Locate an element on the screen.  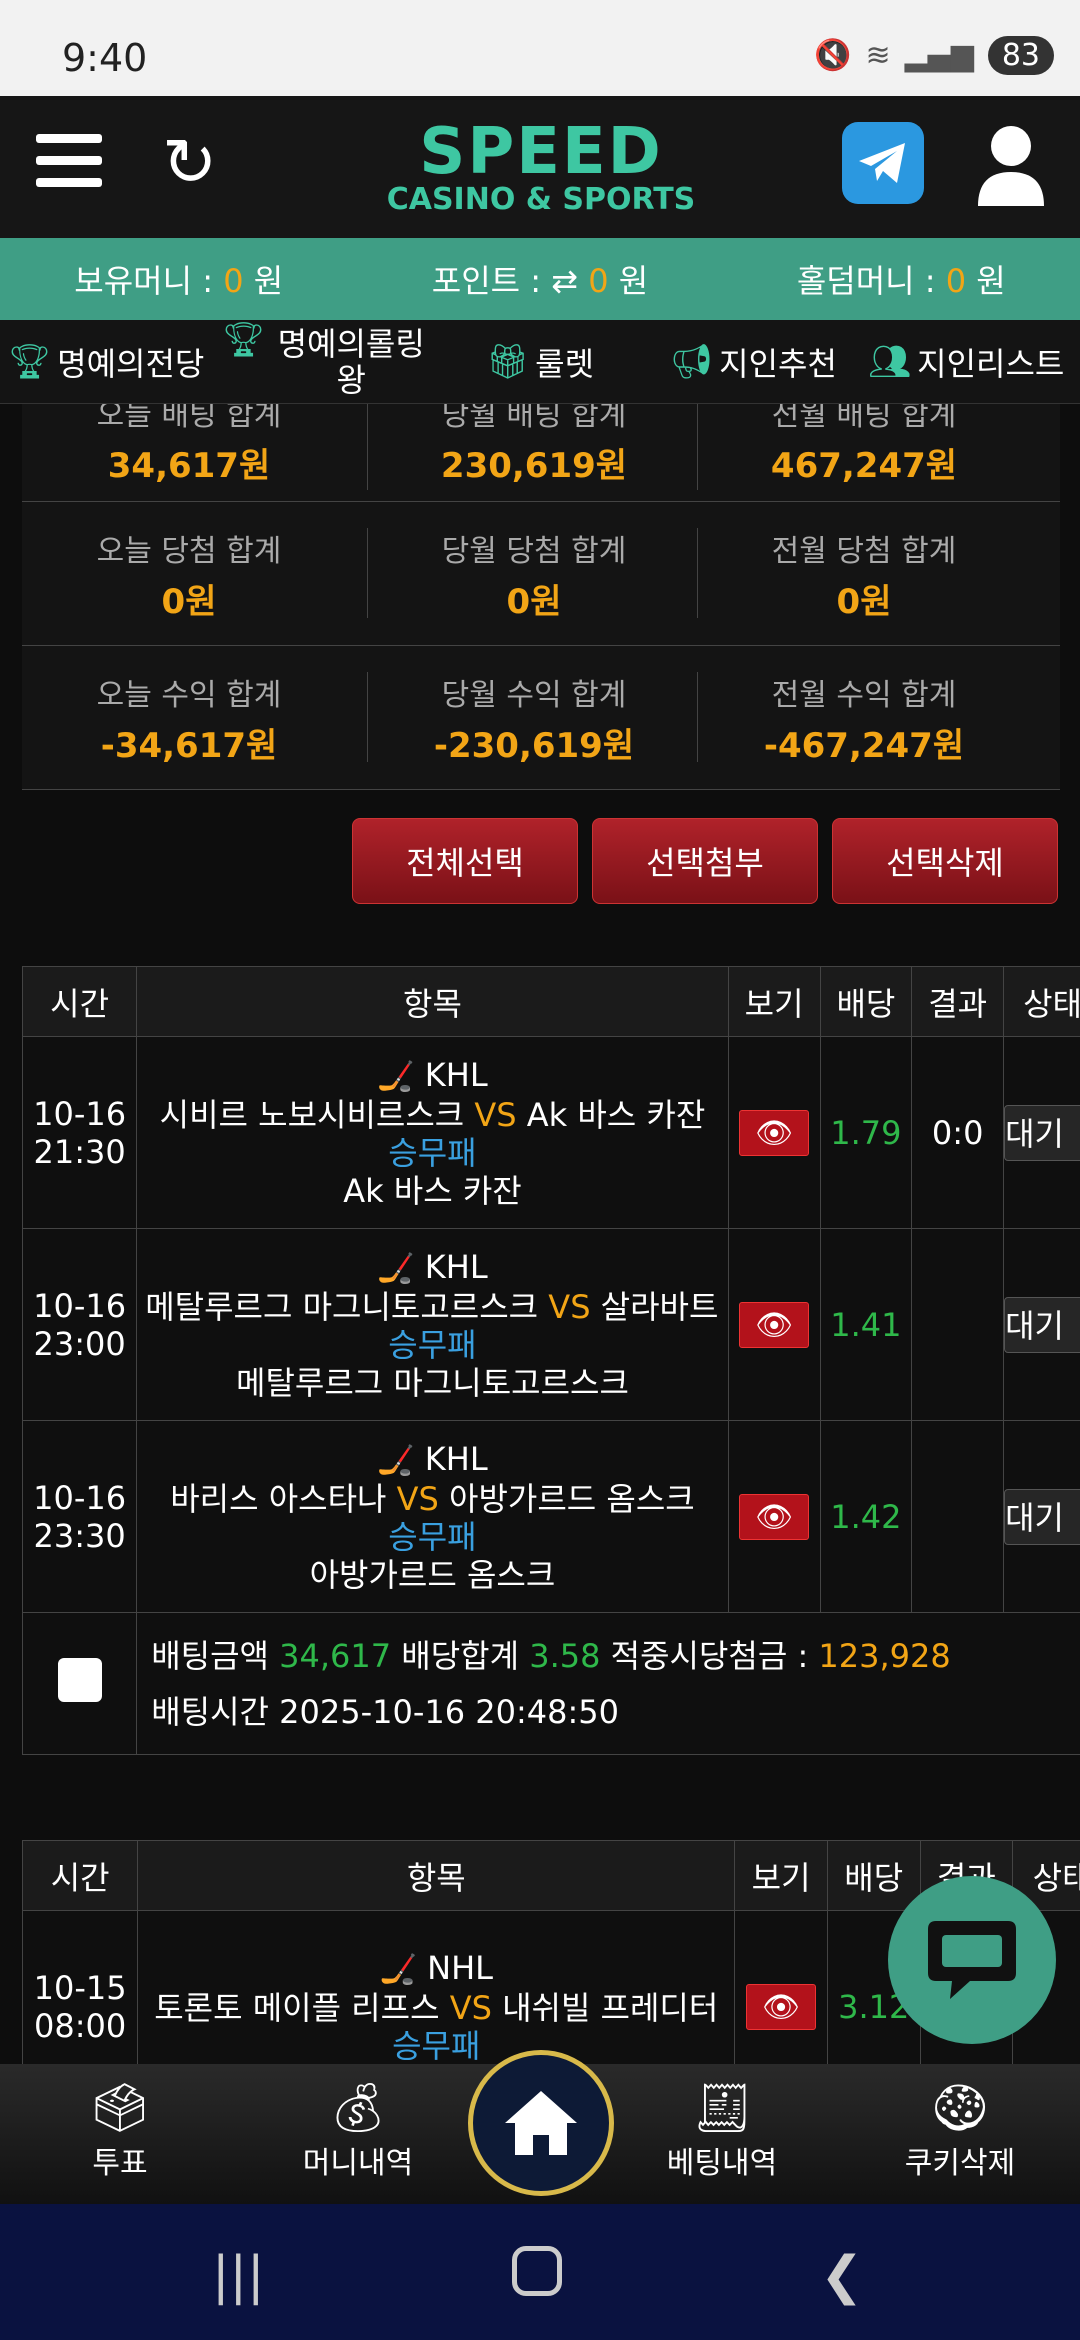
ballot-box-icon: 🗳︎ is located at coordinates (120, 2108).